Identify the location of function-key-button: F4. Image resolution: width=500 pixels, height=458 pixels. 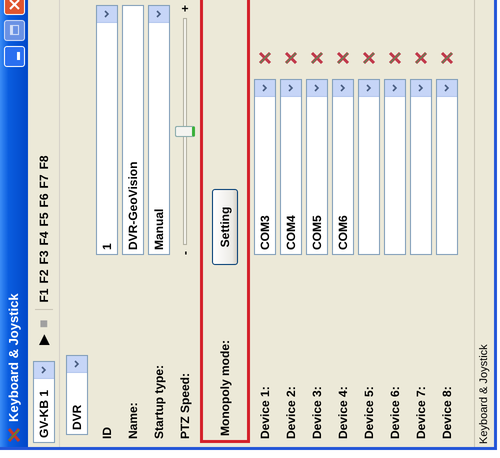
(43, 238).